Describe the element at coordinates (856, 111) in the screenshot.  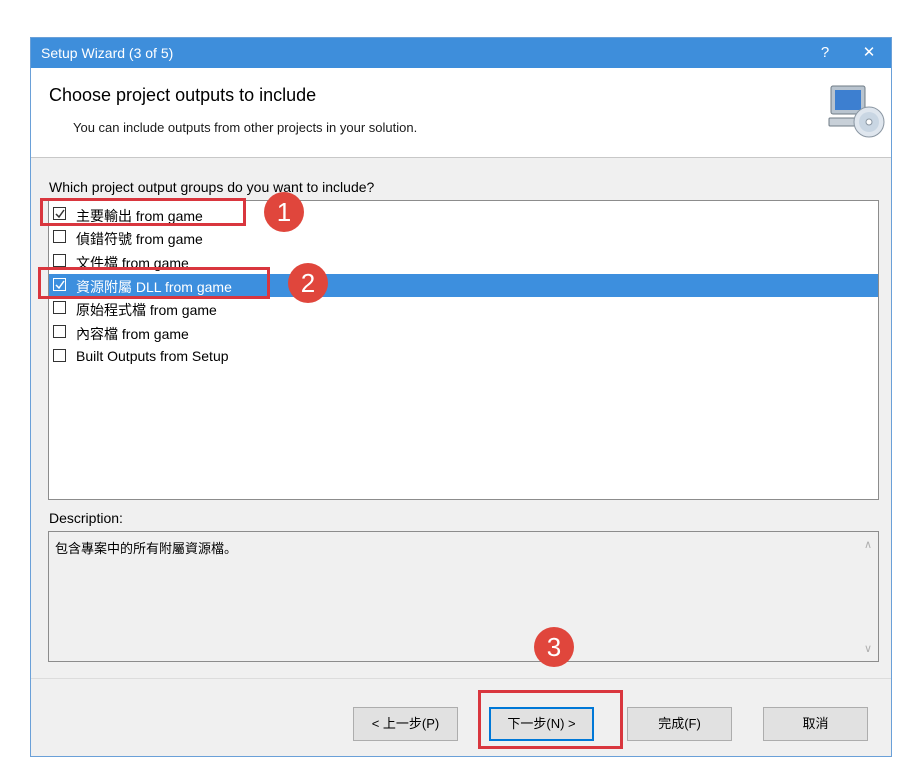
I see `computer-cd-icon` at that location.